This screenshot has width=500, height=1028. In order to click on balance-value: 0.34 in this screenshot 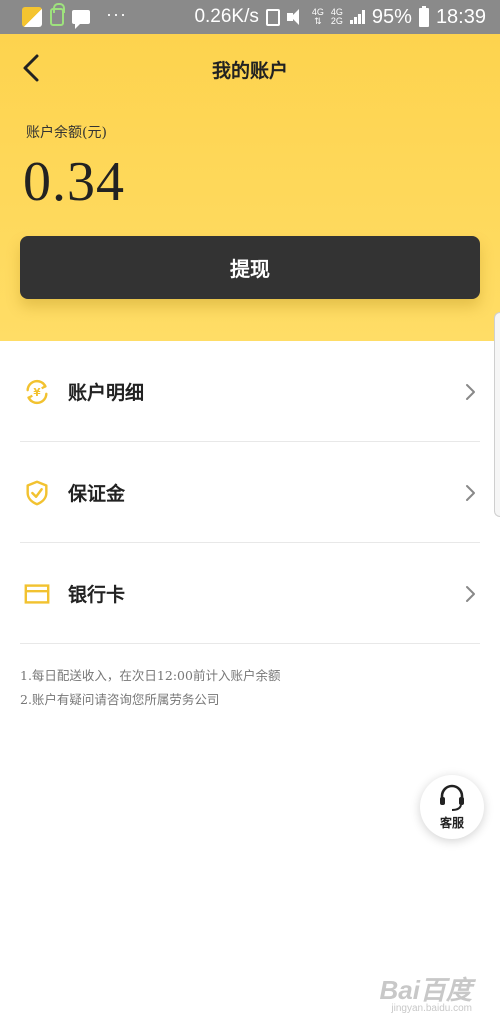, I will do `click(74, 182)`.